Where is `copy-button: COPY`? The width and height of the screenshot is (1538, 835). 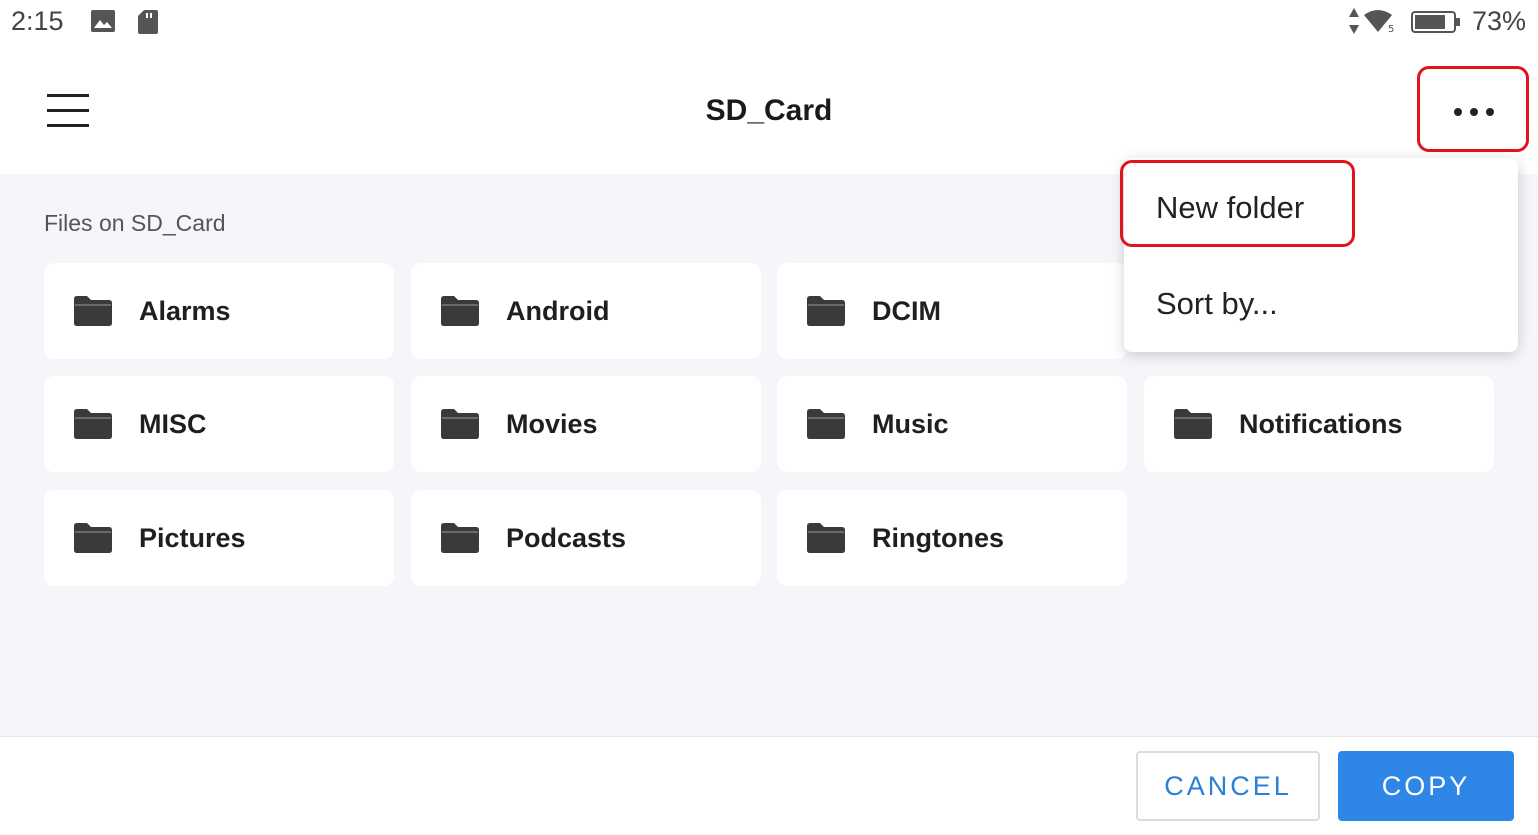
copy-button: COPY is located at coordinates (1426, 786).